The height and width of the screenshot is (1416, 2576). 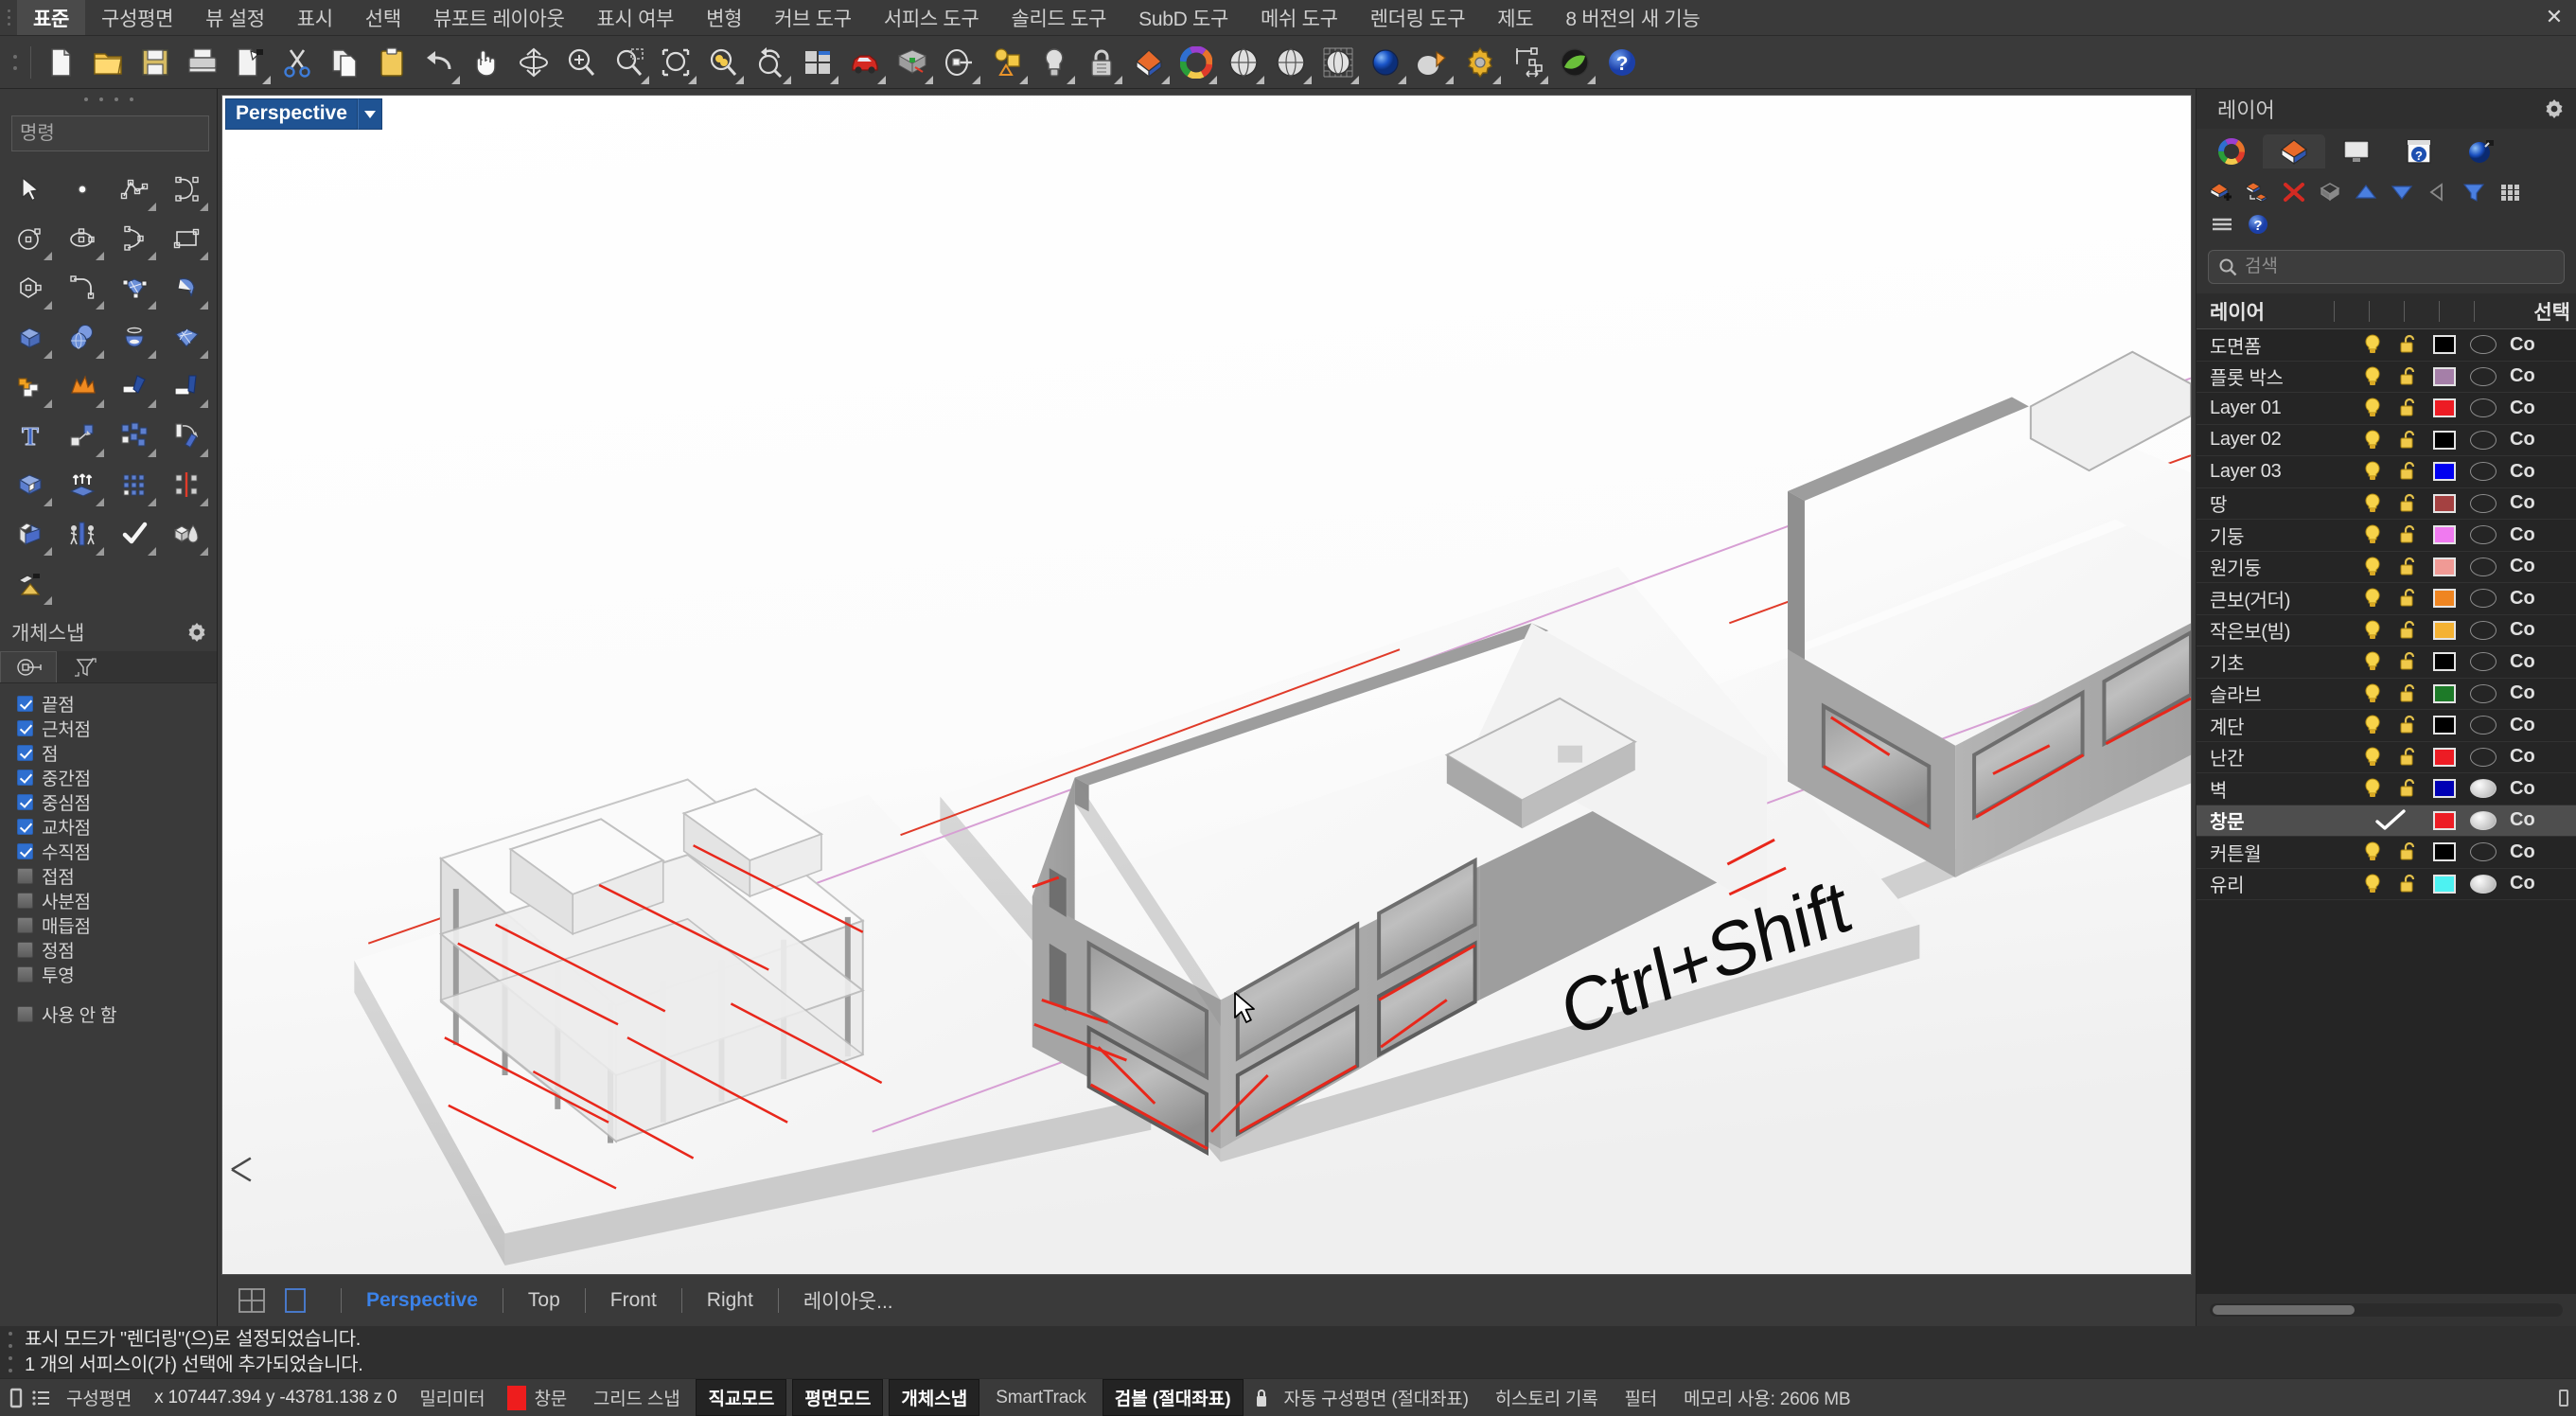 What do you see at coordinates (186, 189) in the screenshot?
I see `curve-icon` at bounding box center [186, 189].